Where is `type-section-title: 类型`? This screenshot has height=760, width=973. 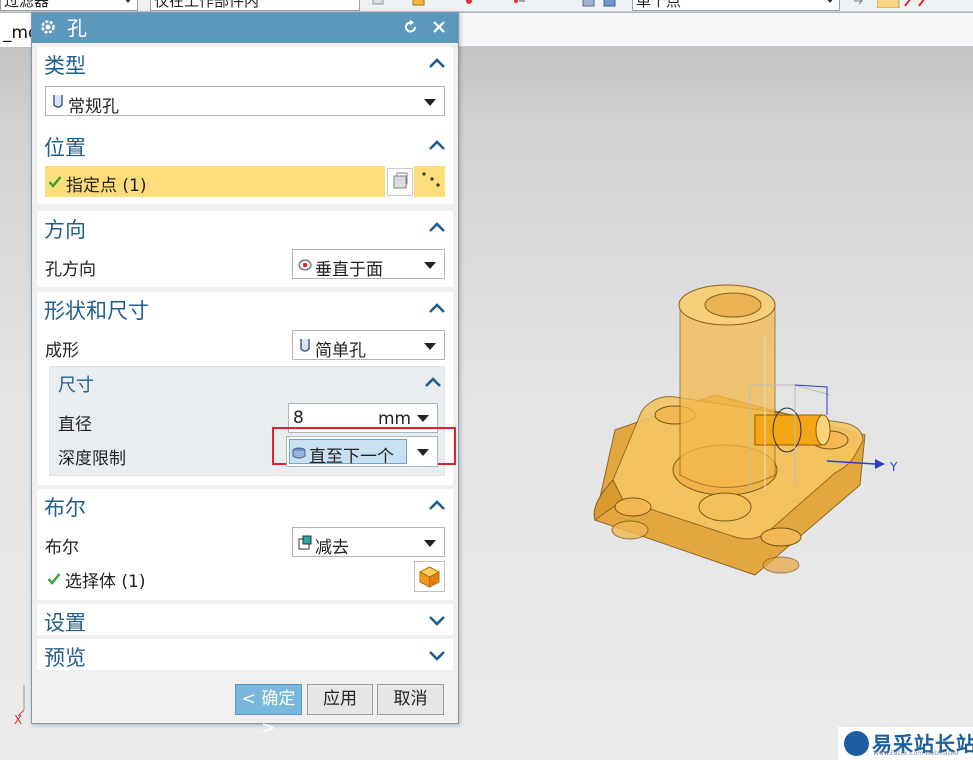 type-section-title: 类型 is located at coordinates (65, 66).